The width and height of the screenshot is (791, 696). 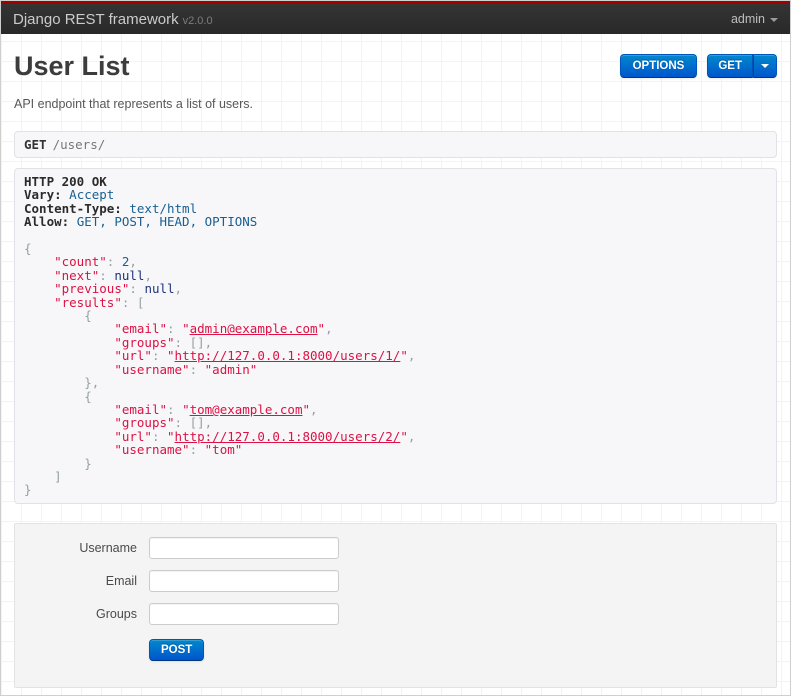 I want to click on field-label-username: Username, so click(x=108, y=547).